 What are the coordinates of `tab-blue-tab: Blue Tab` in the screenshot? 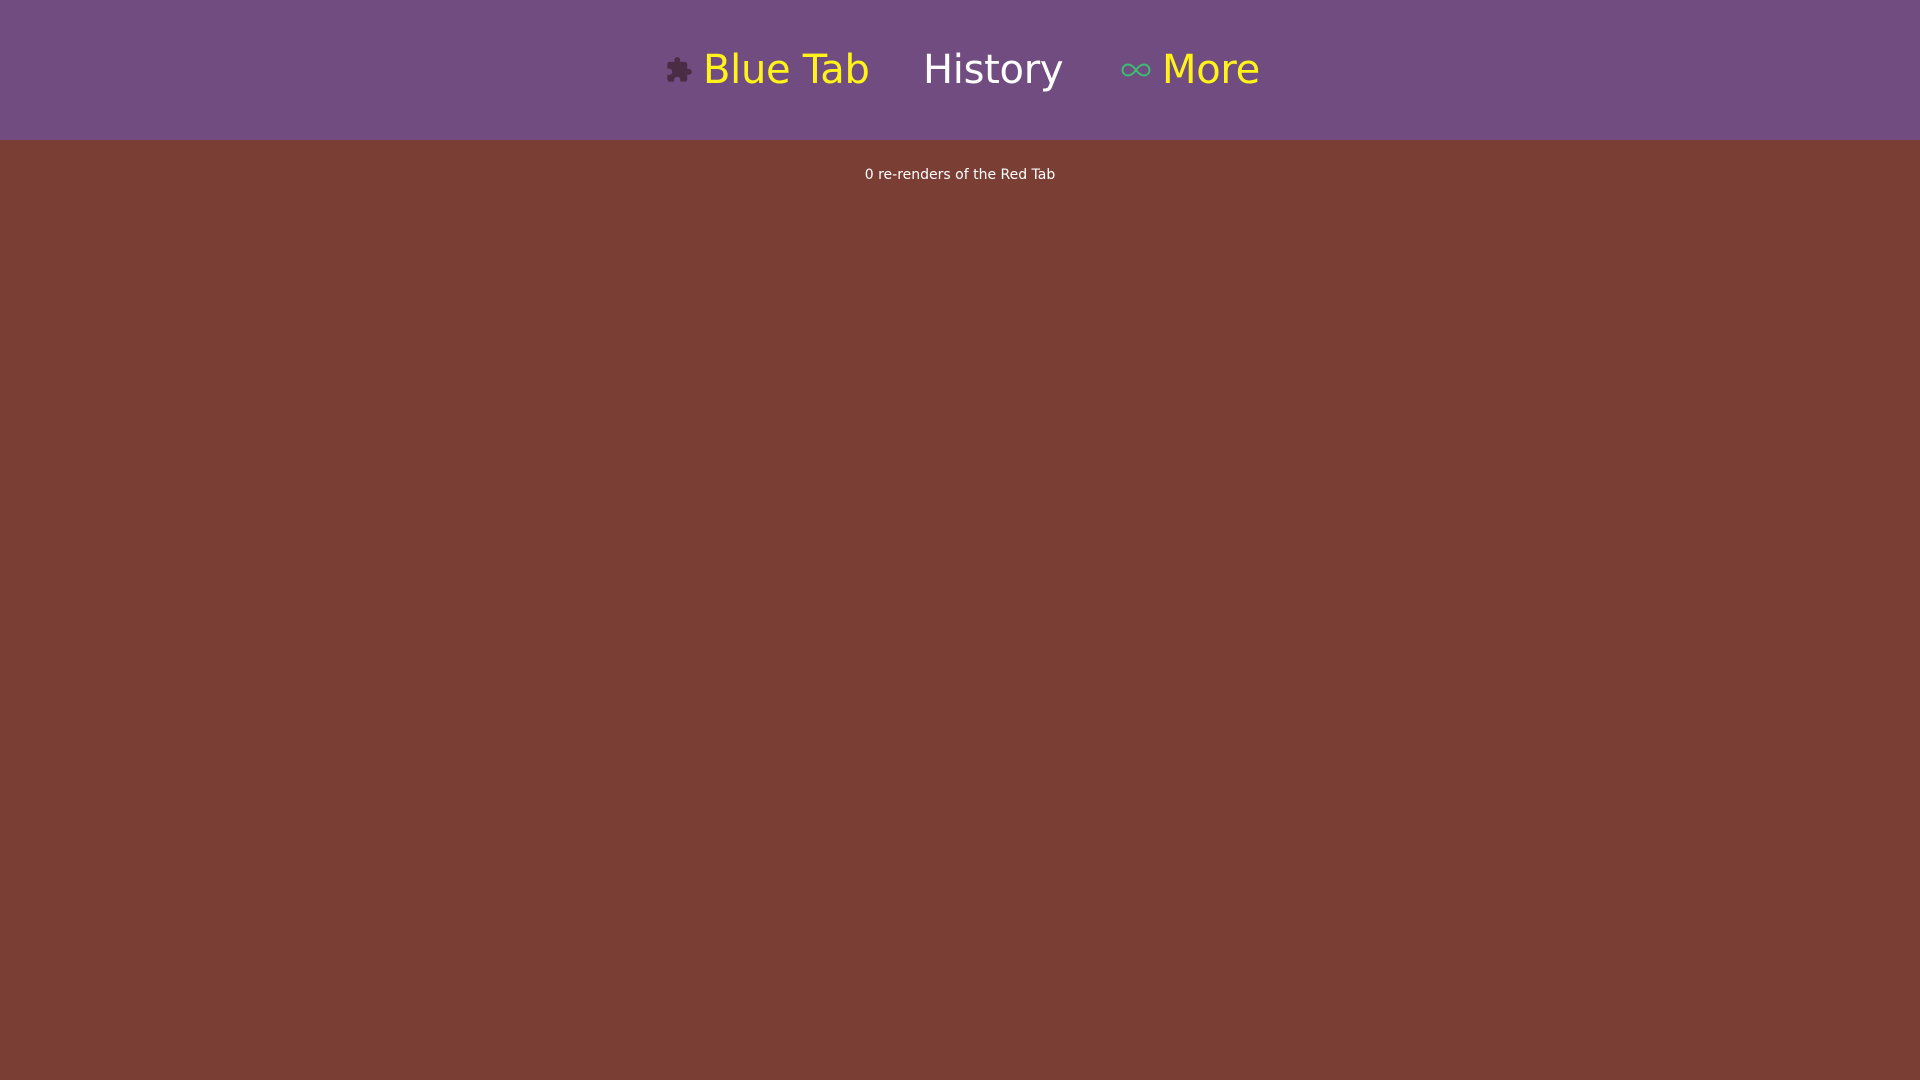 It's located at (767, 70).